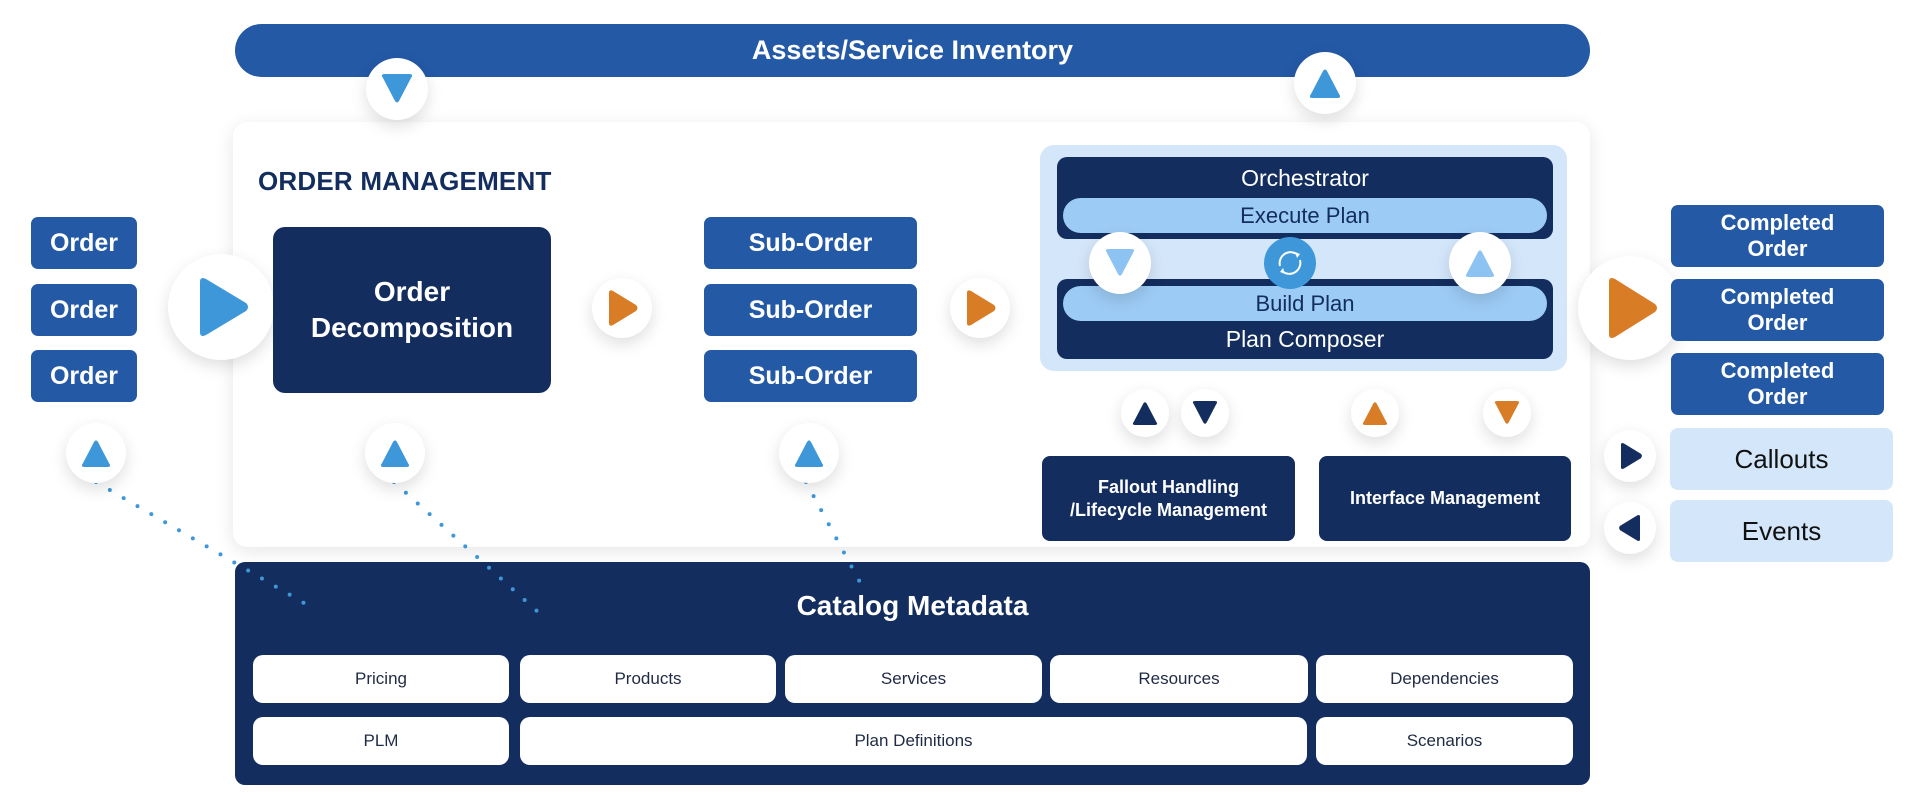  I want to click on catalog-chip-products: Products, so click(648, 679).